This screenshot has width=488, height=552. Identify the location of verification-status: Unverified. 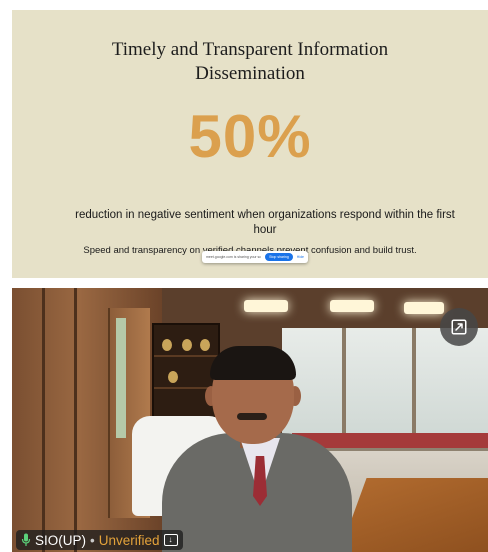
(129, 540).